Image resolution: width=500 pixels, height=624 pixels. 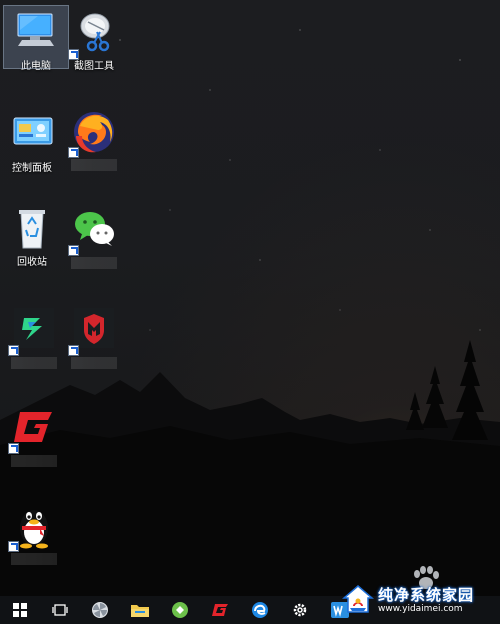 I want to click on task-view-button, so click(x=60, y=610).